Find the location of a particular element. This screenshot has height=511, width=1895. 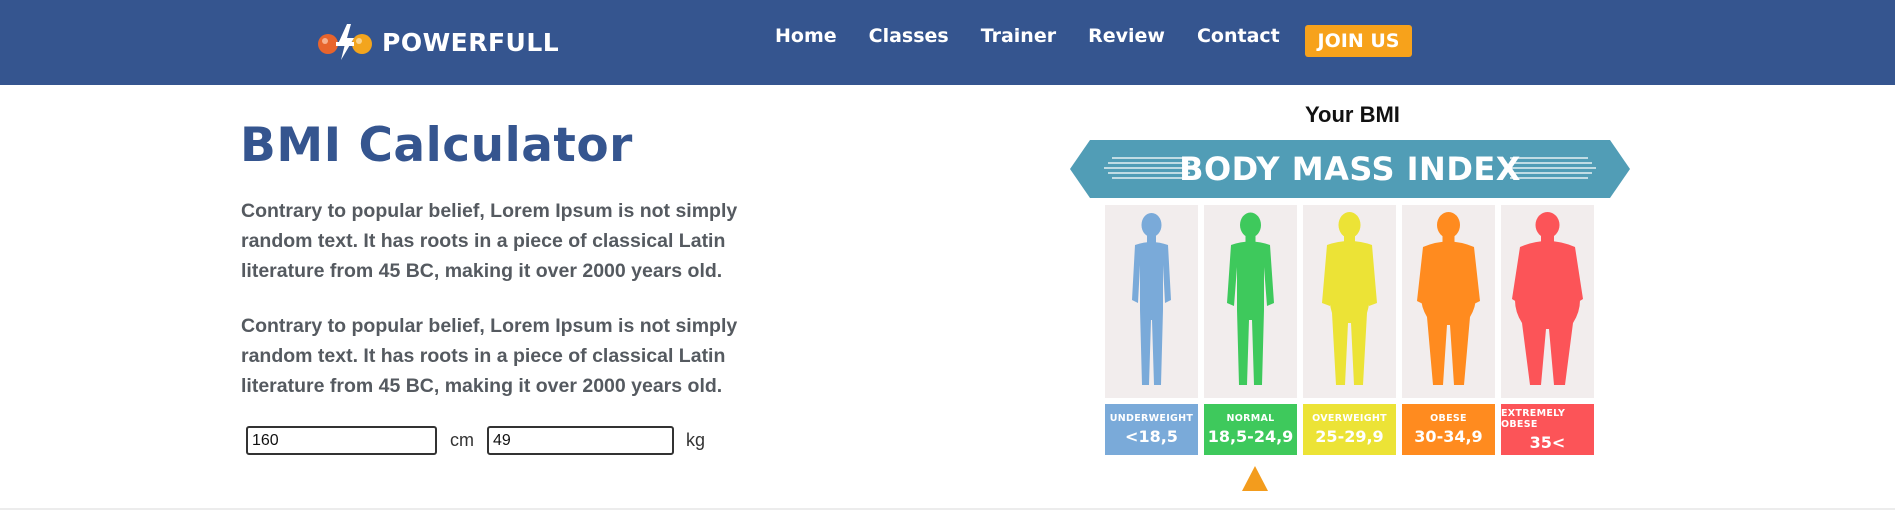

bmi-category-overweight: OVERWEIGHT 25-29,9 is located at coordinates (1349, 429).